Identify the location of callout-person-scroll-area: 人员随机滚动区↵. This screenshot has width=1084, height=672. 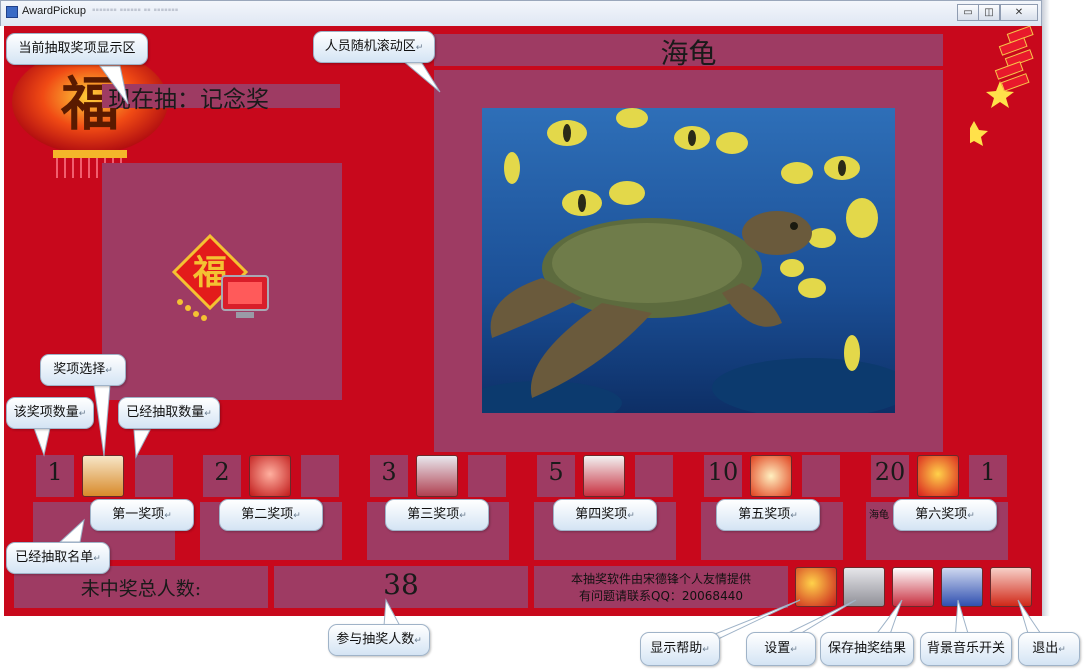
(374, 47).